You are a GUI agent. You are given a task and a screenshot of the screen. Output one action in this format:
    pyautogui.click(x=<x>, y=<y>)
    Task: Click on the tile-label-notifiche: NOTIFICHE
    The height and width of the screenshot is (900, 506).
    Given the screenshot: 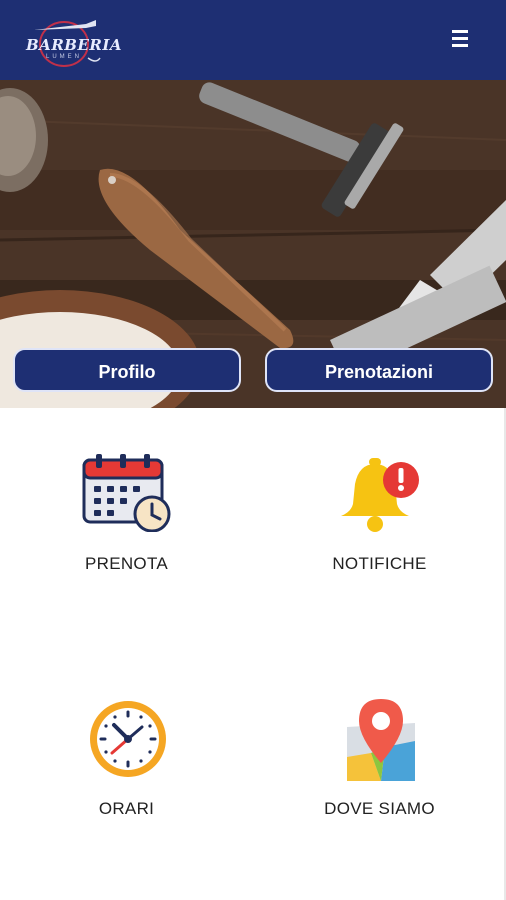 What is the action you would take?
    pyautogui.click(x=379, y=563)
    